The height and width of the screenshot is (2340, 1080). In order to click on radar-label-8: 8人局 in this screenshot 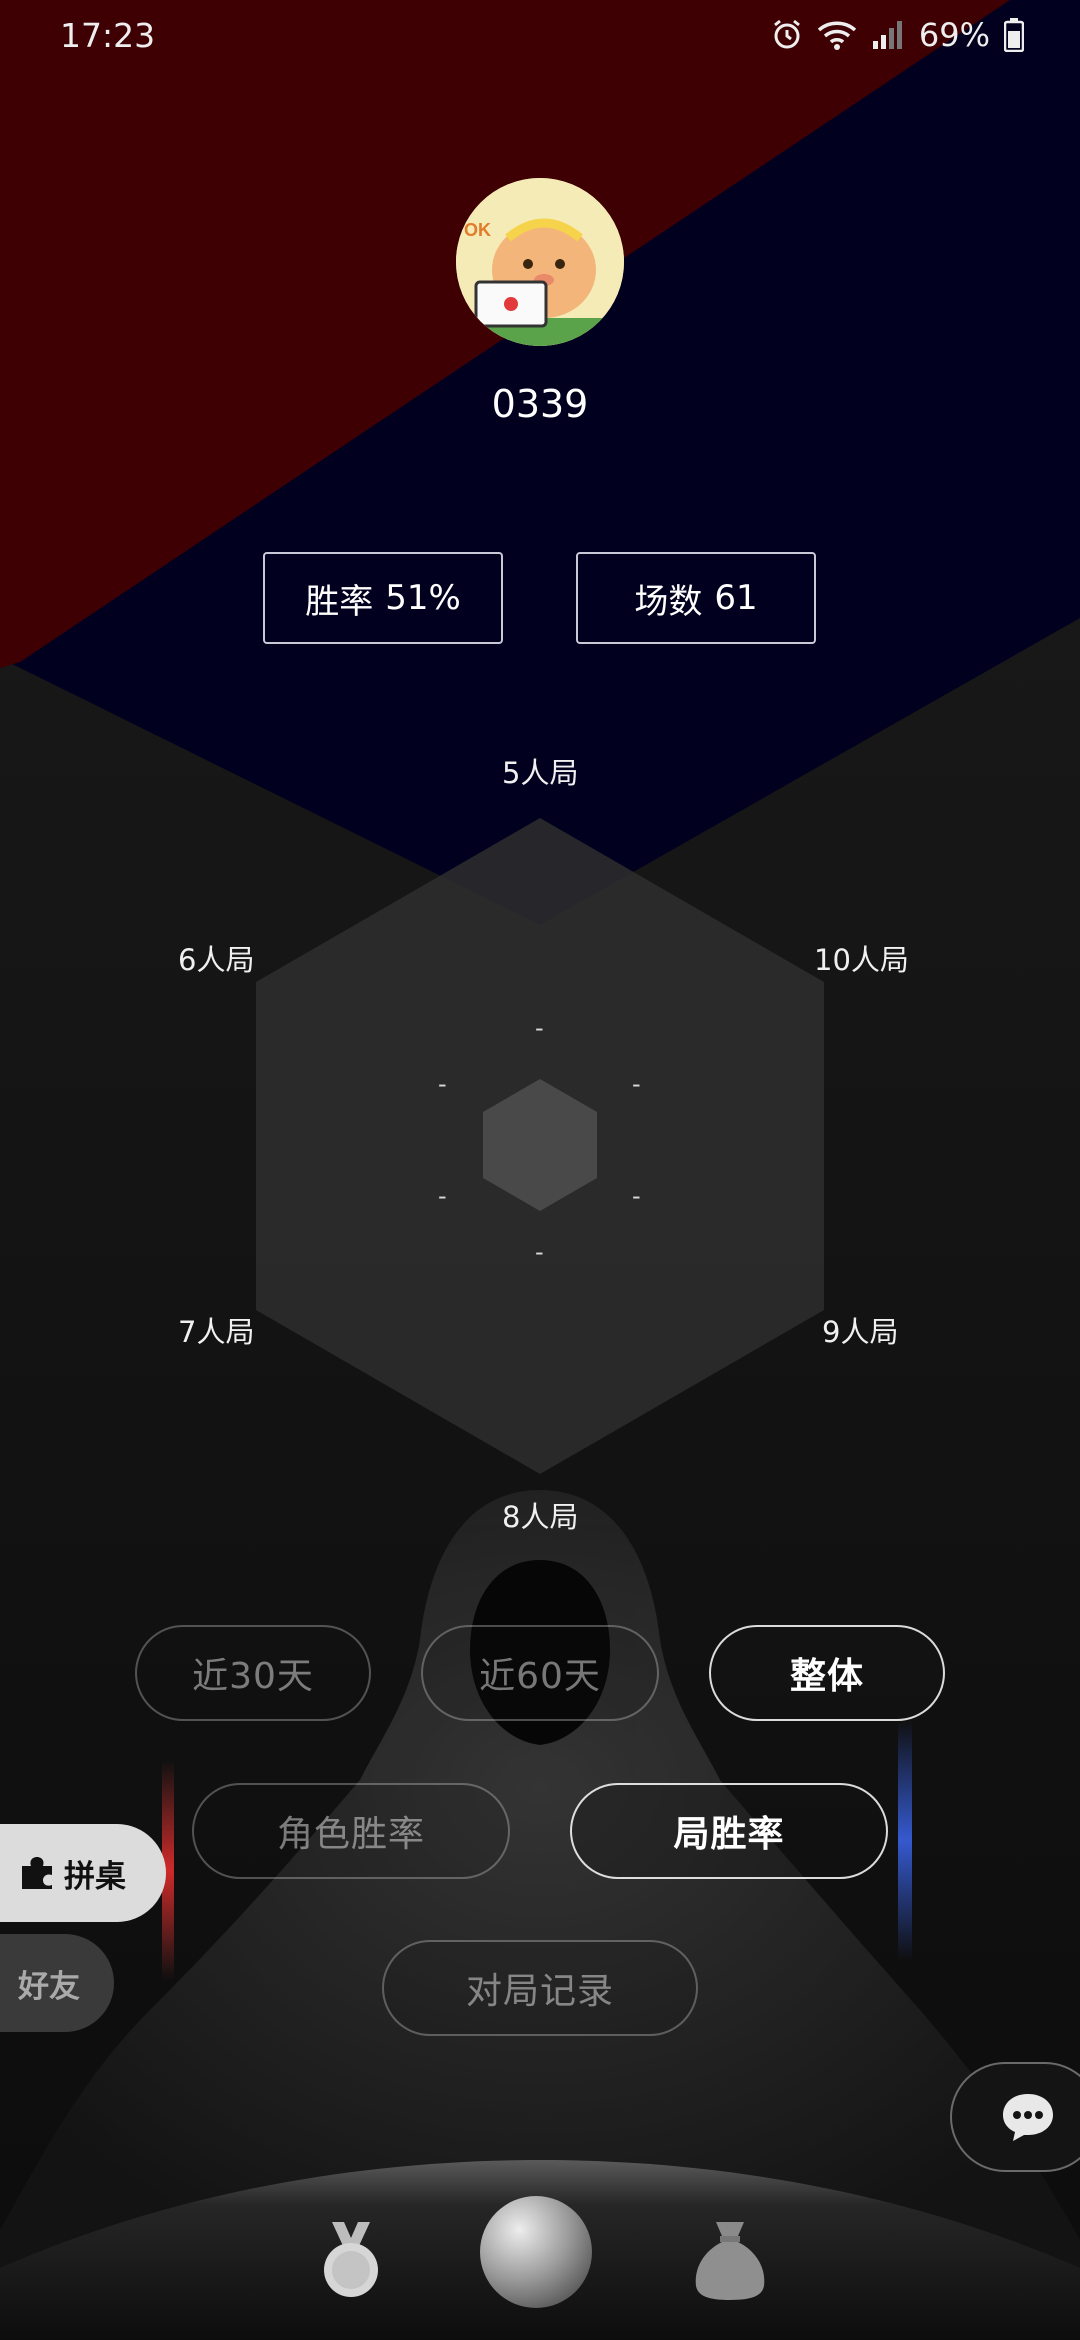, I will do `click(540, 1517)`.